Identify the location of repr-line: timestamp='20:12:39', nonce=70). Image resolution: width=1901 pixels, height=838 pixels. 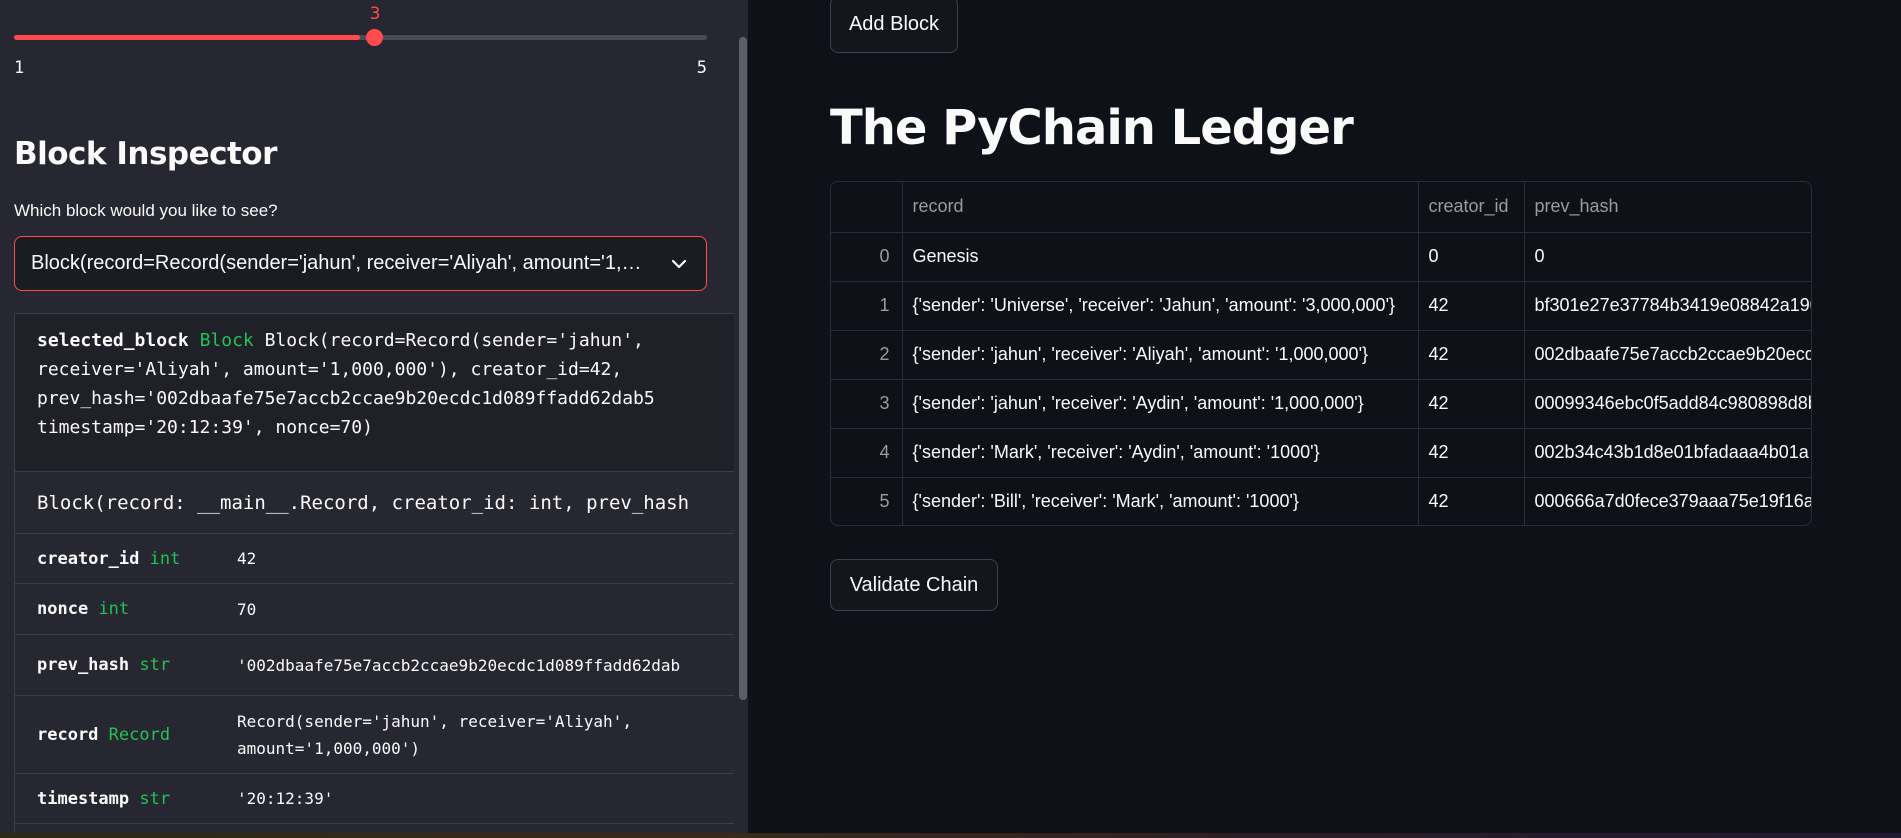
(205, 427).